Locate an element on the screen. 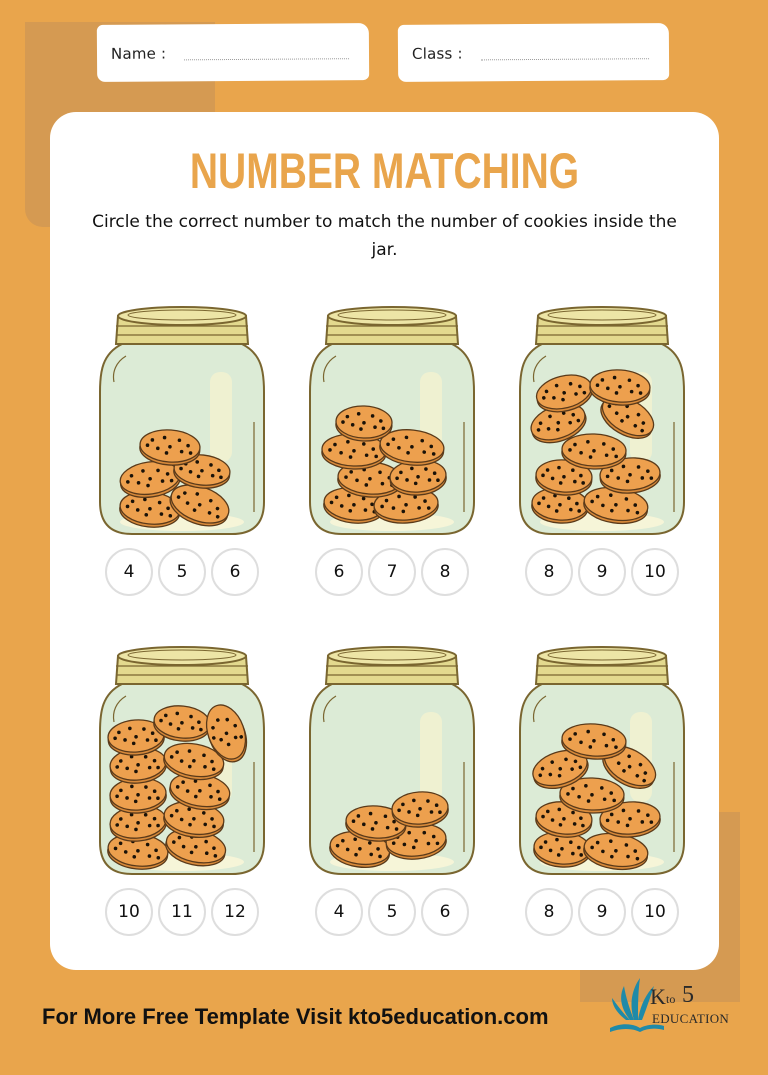 The image size is (768, 1075). jar-item-4: 10 11 12 is located at coordinates (182, 782).